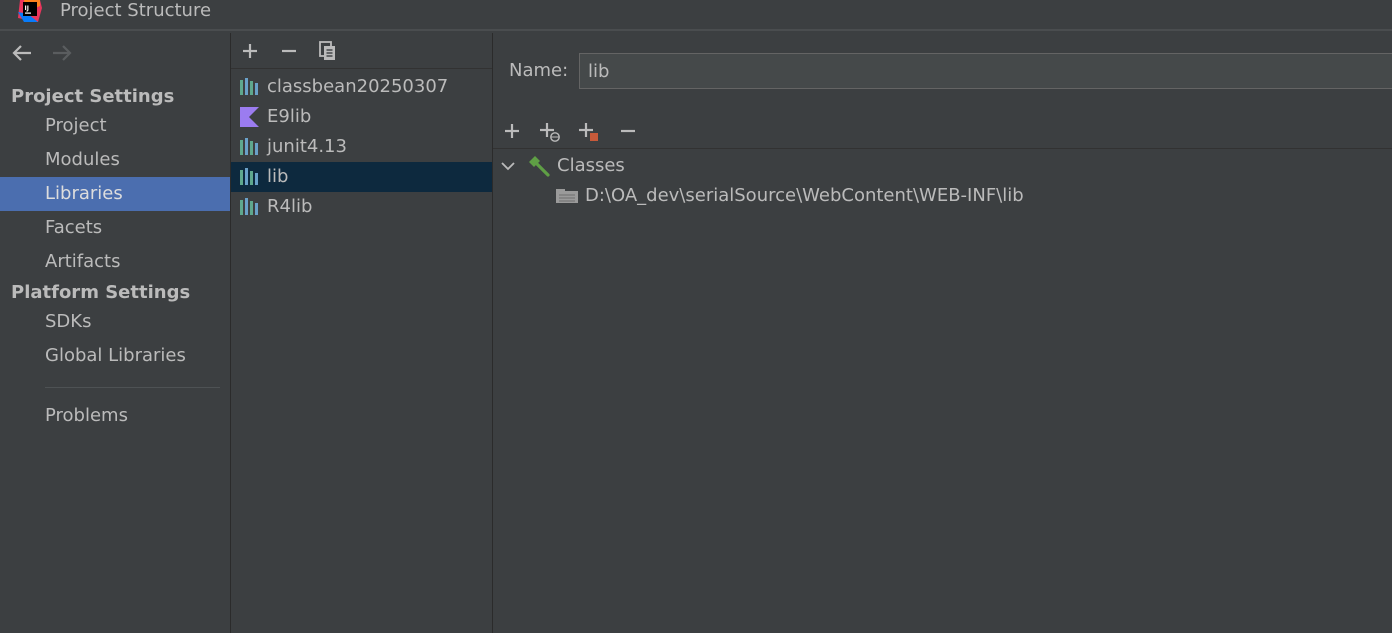 The height and width of the screenshot is (633, 1392). Describe the element at coordinates (289, 116) in the screenshot. I see `library-item-label: E9lib` at that location.